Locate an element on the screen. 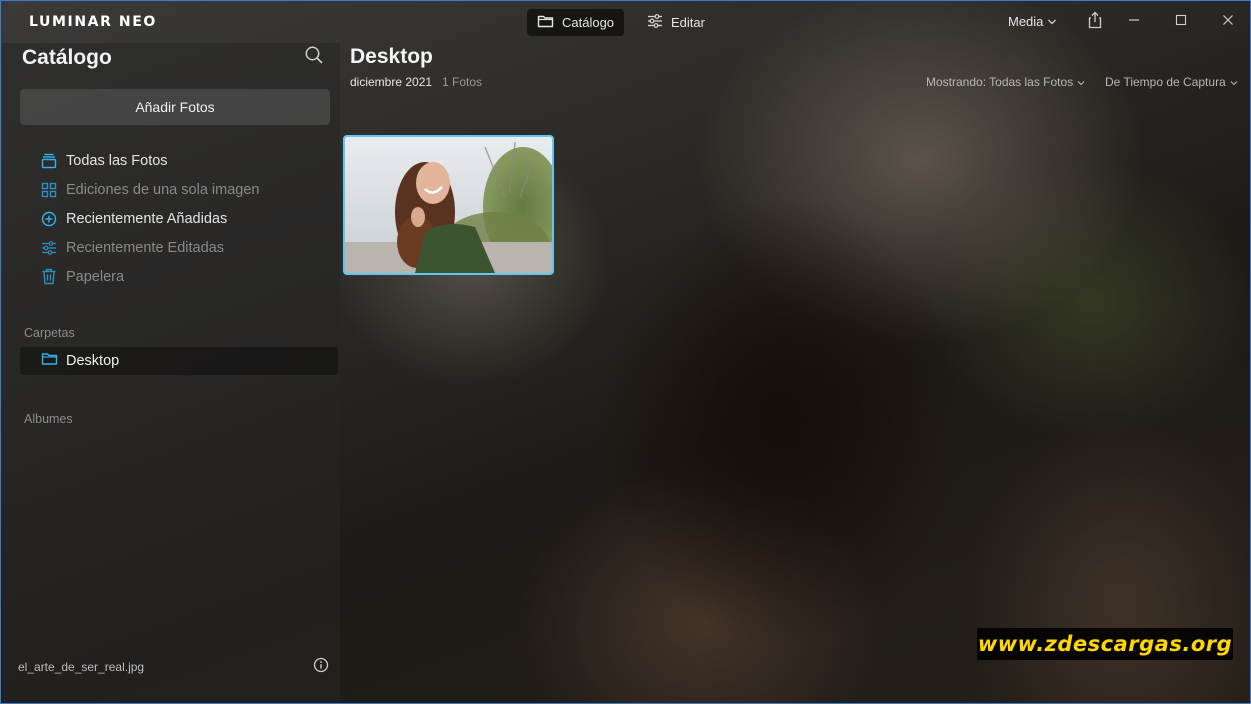 The image size is (1251, 704). nav-item-label: Ediciones de una sola imagen is located at coordinates (163, 189).